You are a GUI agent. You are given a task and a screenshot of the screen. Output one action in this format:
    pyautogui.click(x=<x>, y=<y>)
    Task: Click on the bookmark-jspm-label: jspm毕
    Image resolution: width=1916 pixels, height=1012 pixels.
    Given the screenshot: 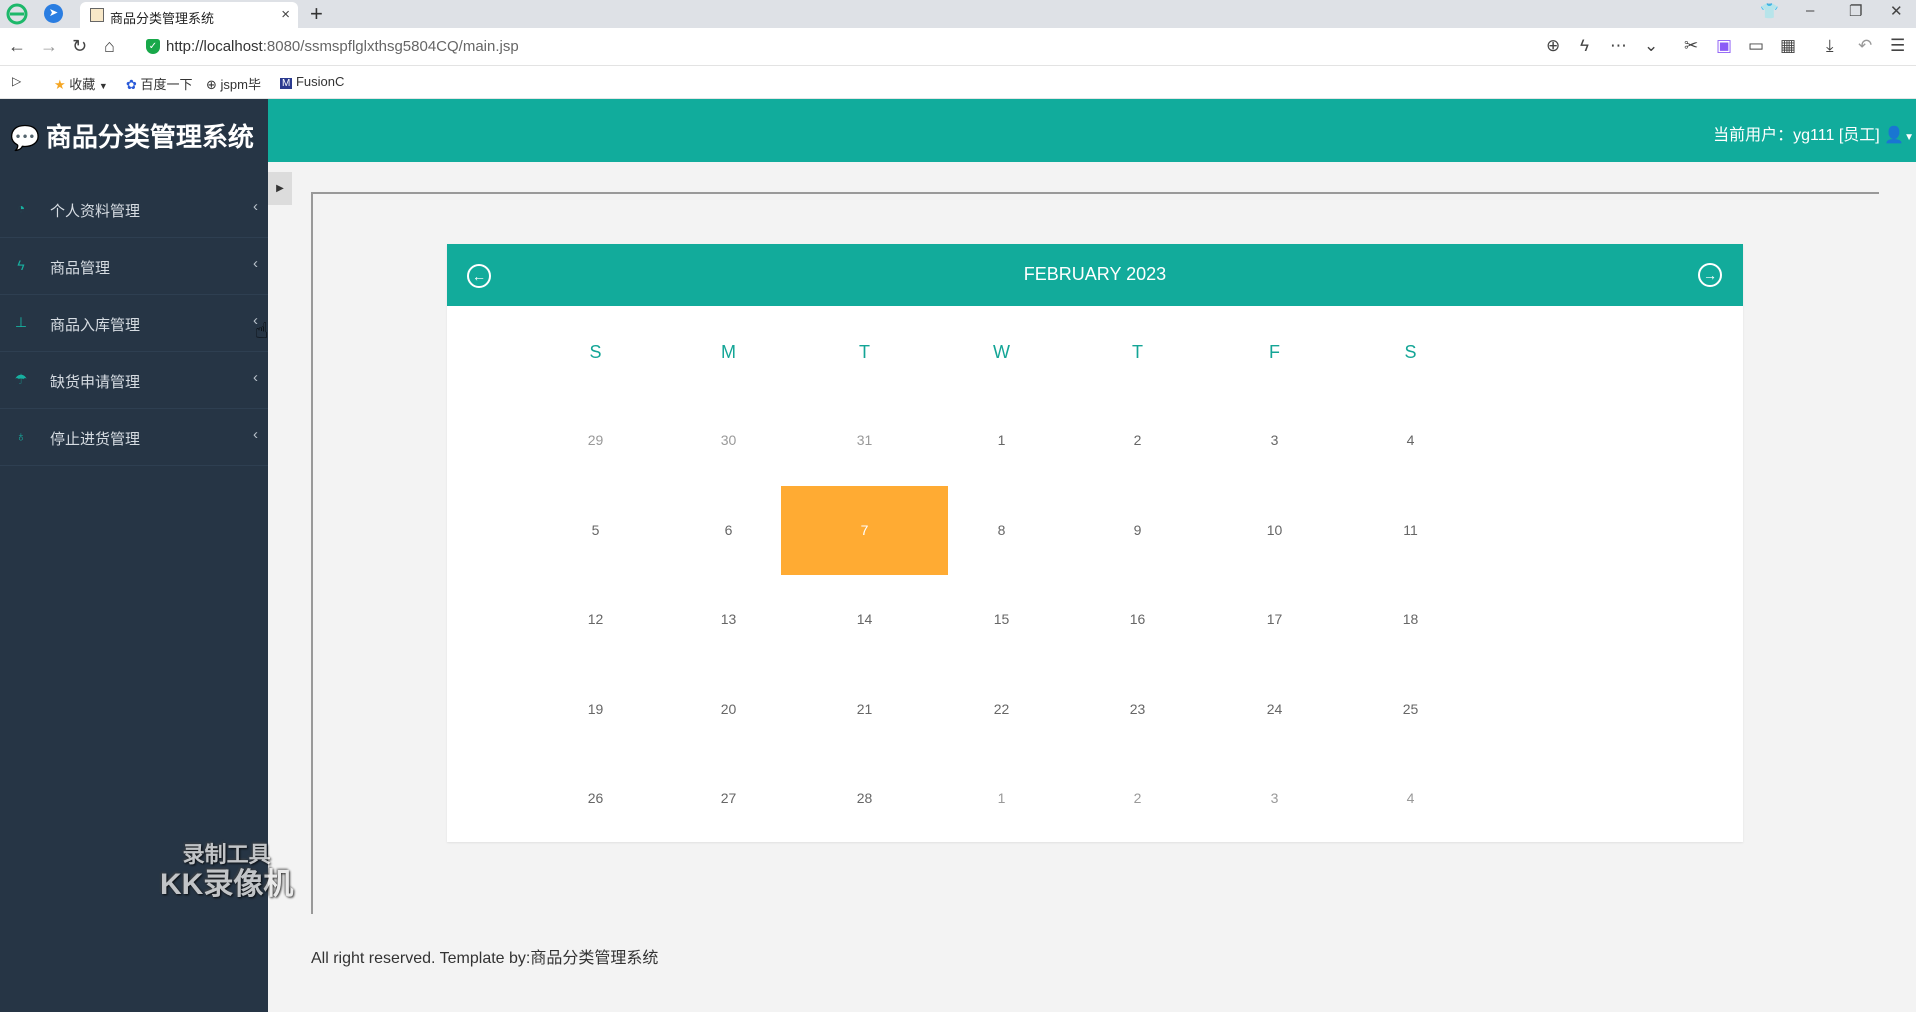 What is the action you would take?
    pyautogui.click(x=240, y=84)
    